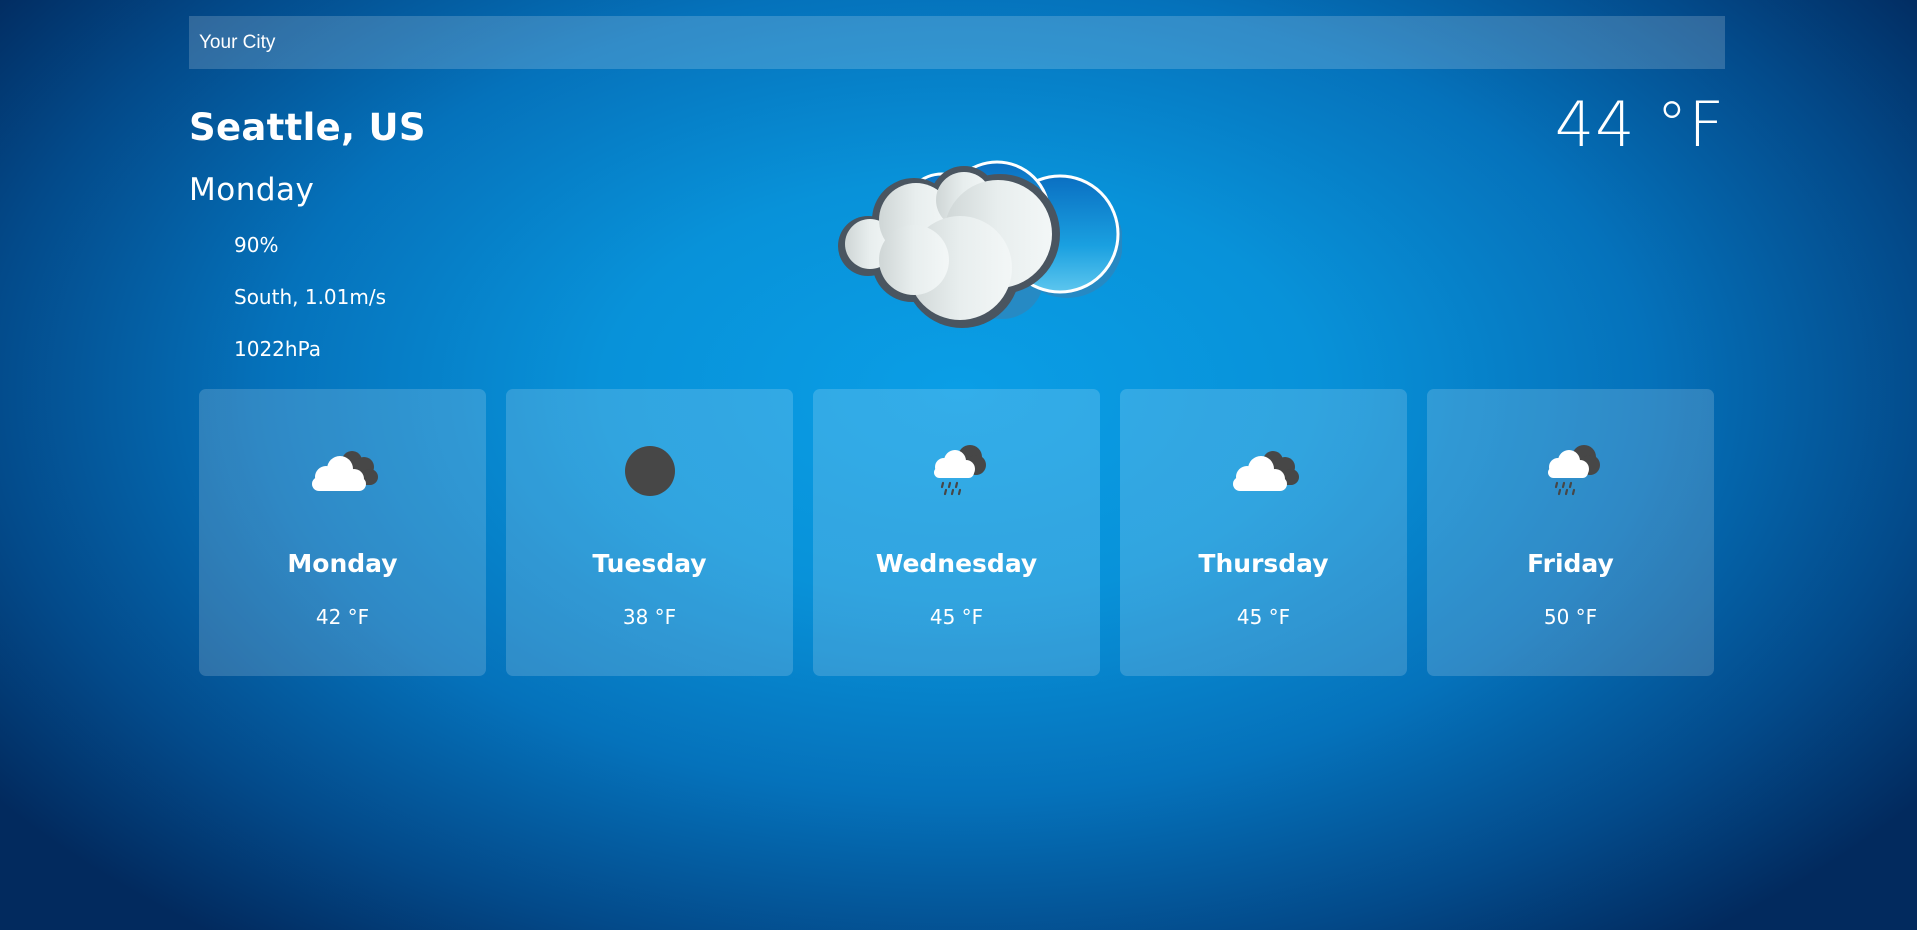  Describe the element at coordinates (277, 349) in the screenshot. I see `pressure-value: 1022hPa` at that location.